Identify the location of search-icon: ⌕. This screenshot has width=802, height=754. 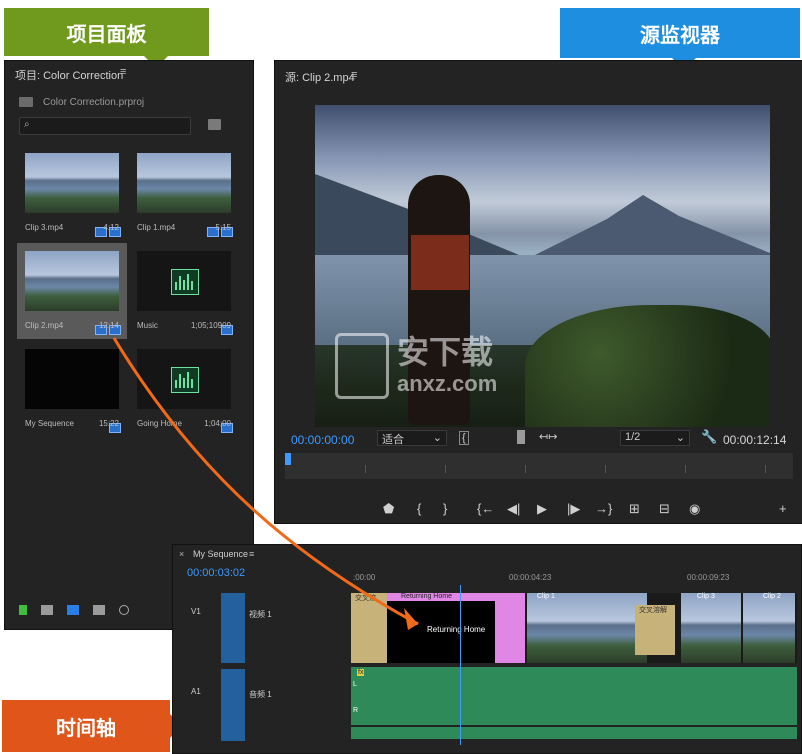
(27, 124).